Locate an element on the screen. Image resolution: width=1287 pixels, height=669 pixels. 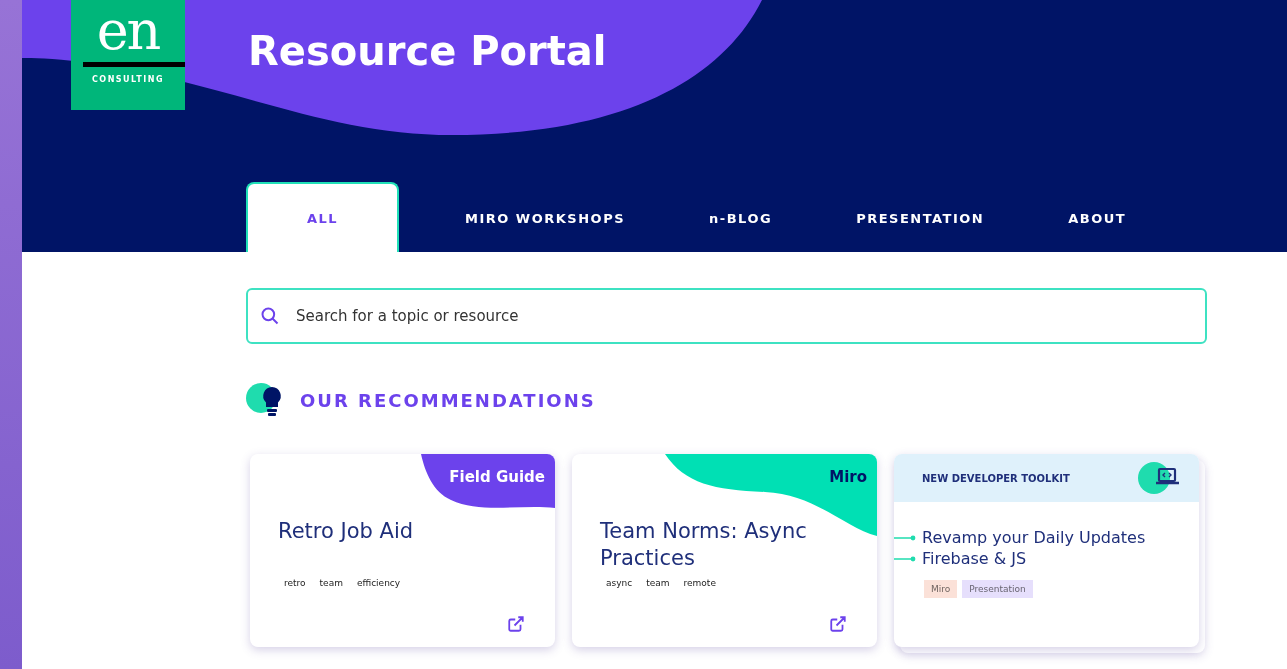
category-label: Miro is located at coordinates (848, 477).